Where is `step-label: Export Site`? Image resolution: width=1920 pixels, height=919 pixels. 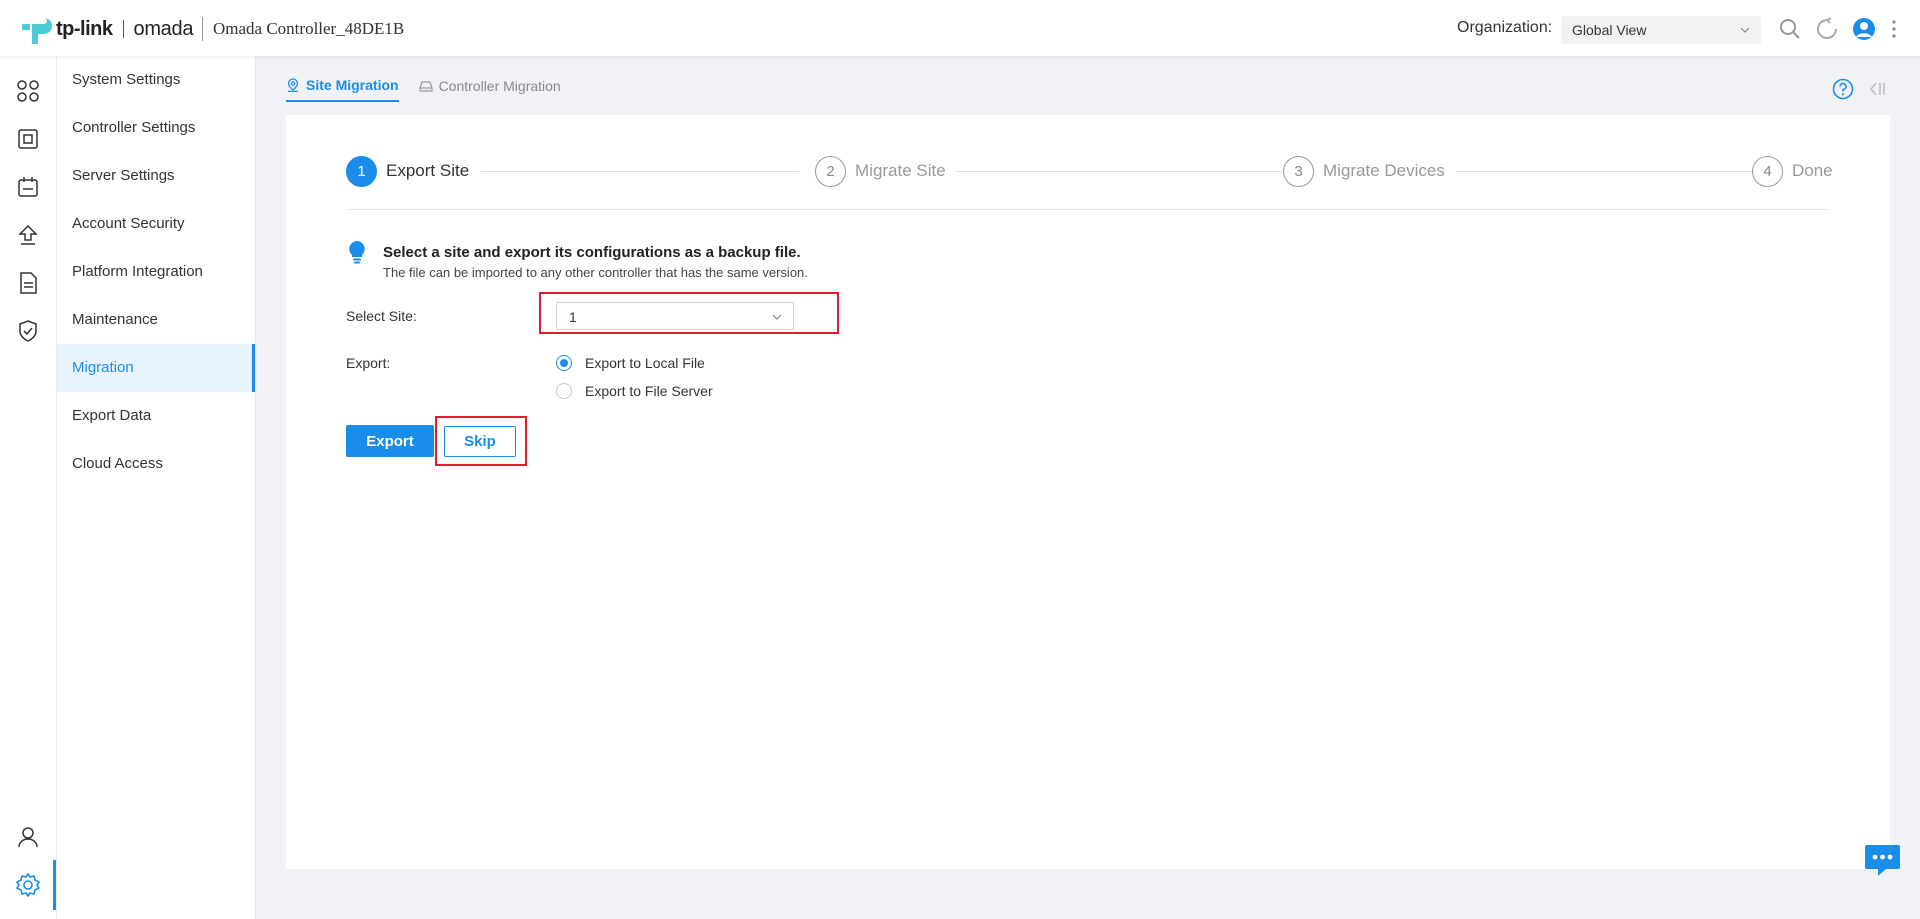
step-label: Export Site is located at coordinates (428, 170).